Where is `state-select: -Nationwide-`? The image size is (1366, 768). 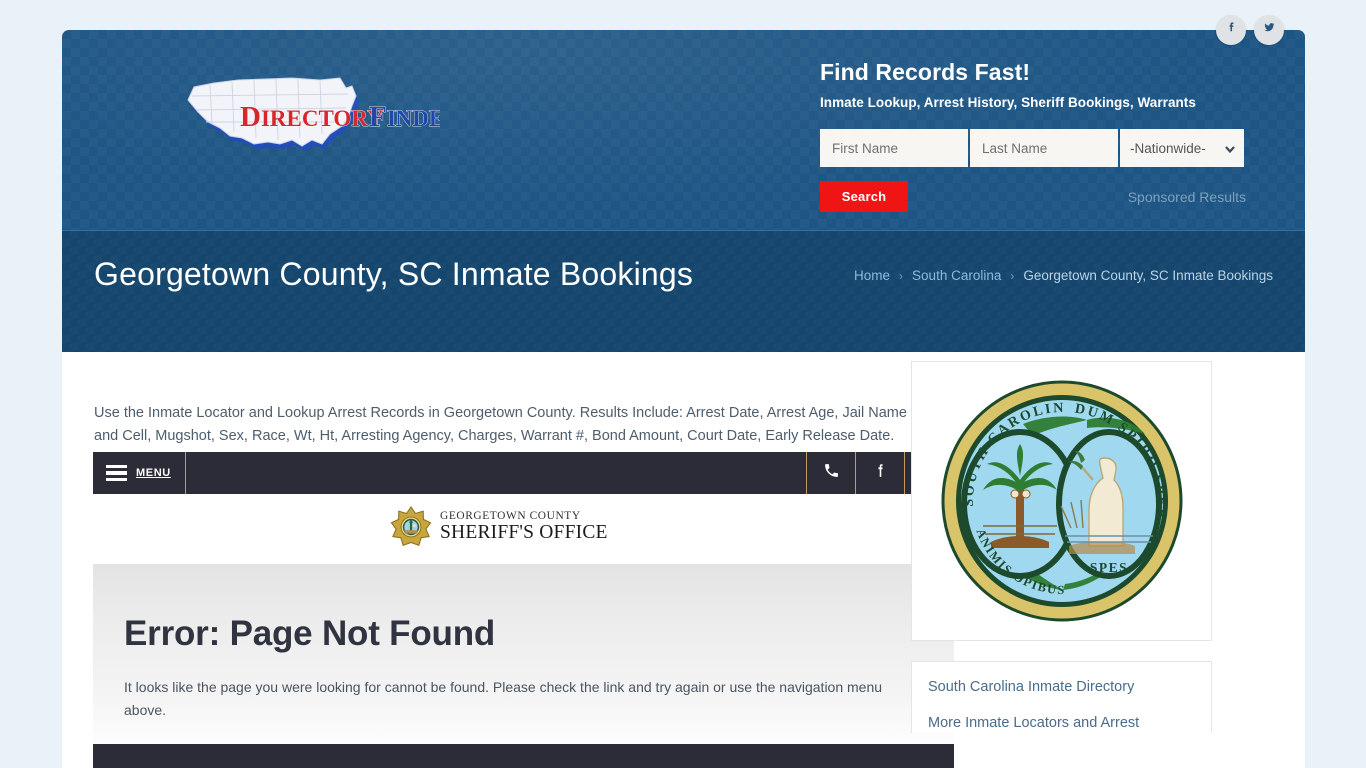
state-select: -Nationwide- is located at coordinates (1182, 148).